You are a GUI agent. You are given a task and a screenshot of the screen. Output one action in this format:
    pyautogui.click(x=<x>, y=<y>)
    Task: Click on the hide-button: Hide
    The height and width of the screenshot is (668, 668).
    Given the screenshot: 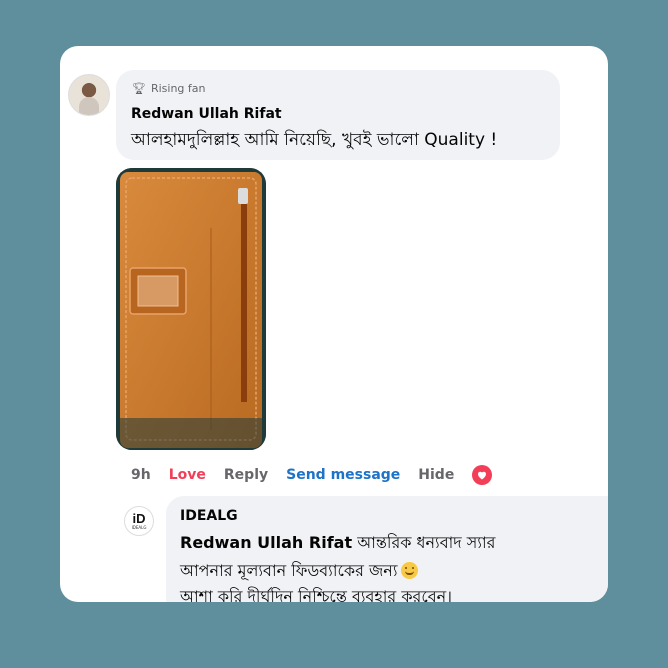 What is the action you would take?
    pyautogui.click(x=436, y=475)
    